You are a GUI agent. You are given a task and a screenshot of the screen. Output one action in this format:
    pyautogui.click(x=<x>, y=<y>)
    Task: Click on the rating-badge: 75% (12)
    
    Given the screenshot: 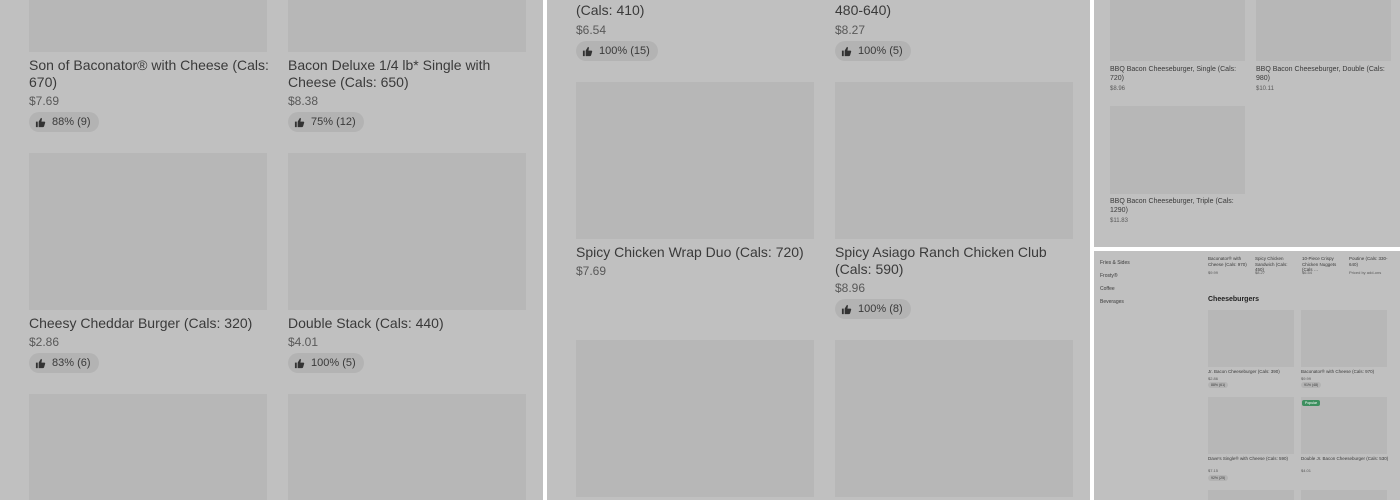 What is the action you would take?
    pyautogui.click(x=326, y=122)
    